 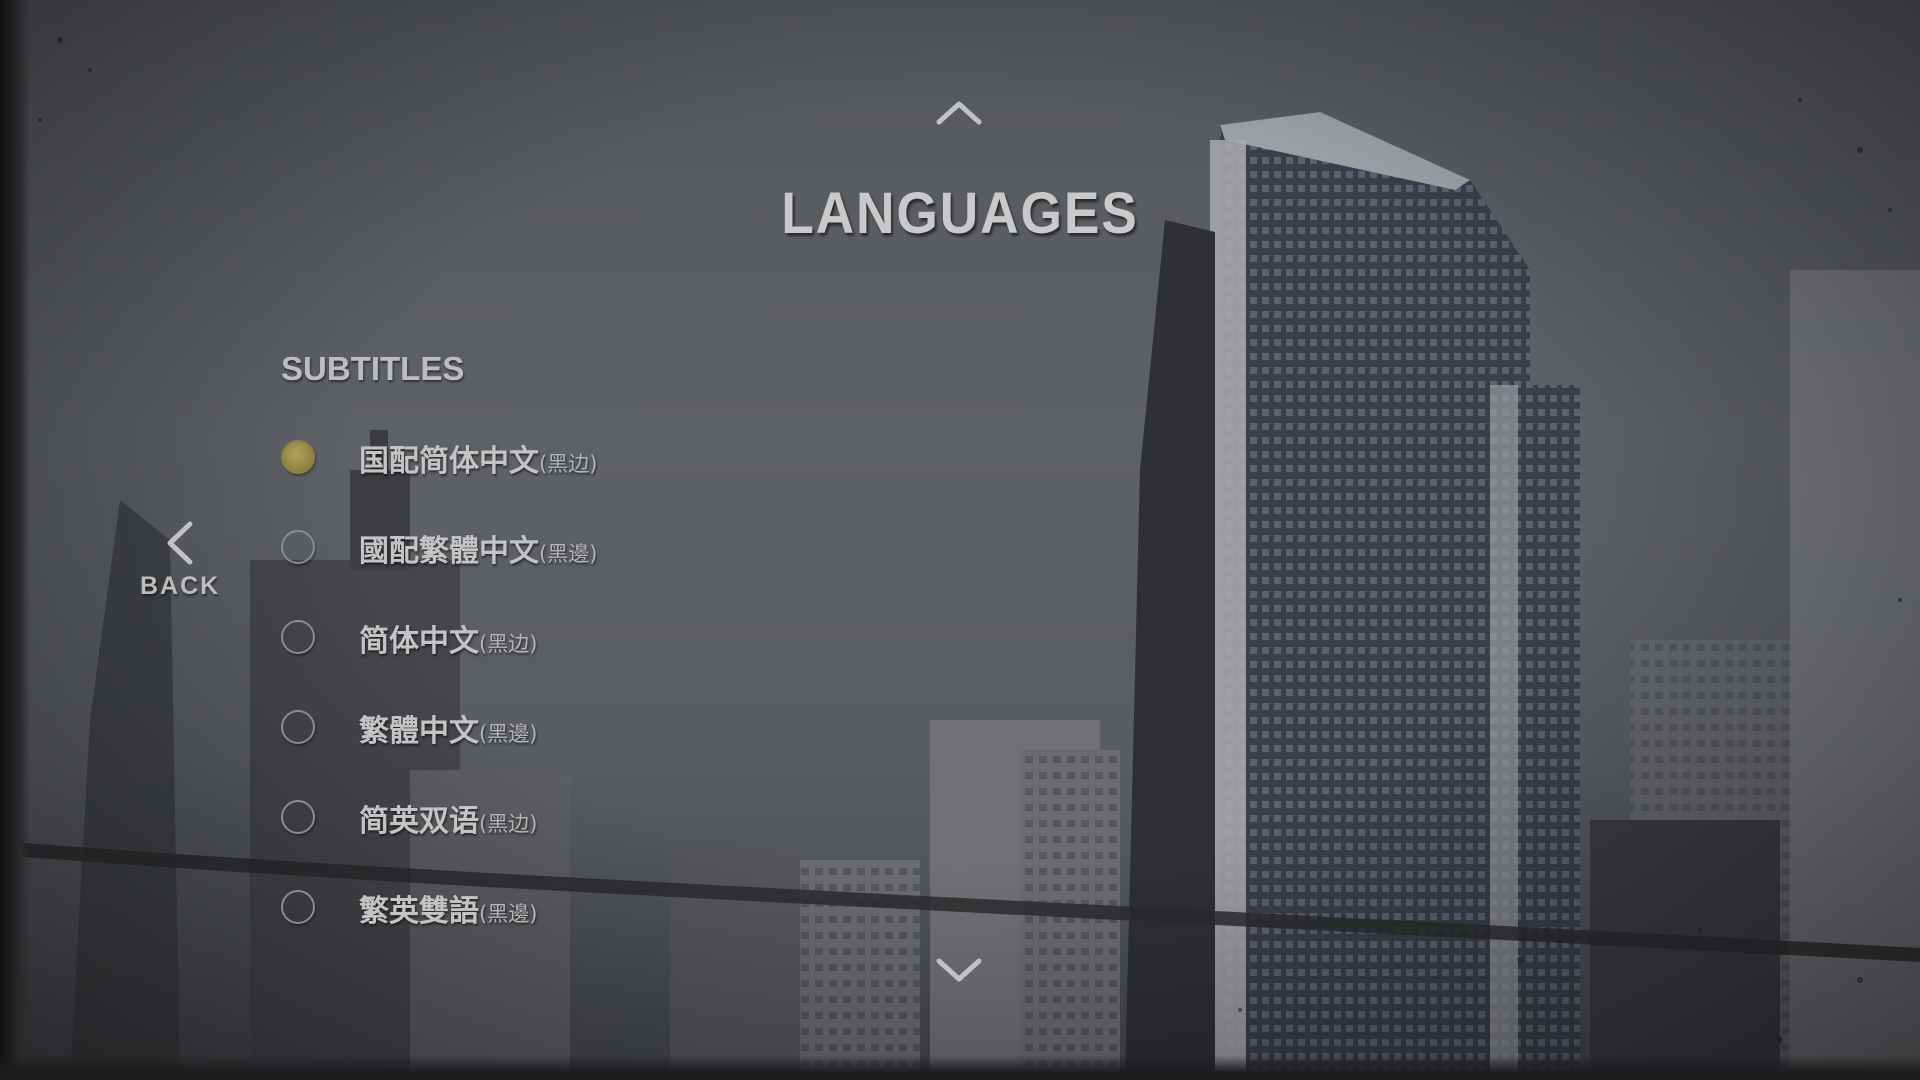 I want to click on subtitle-option-text: 简体中文(黑边), so click(x=448, y=638).